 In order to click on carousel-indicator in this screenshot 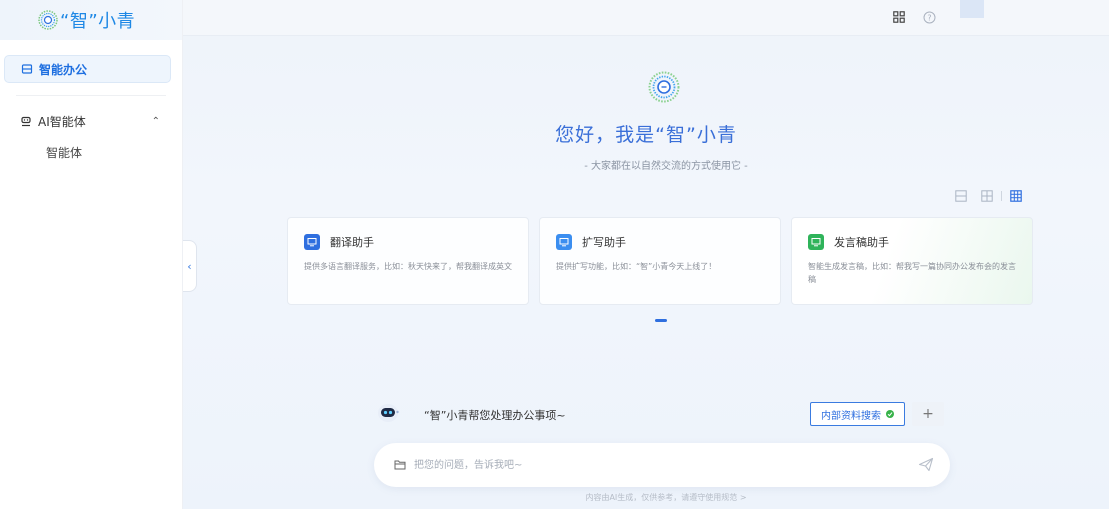, I will do `click(661, 320)`.